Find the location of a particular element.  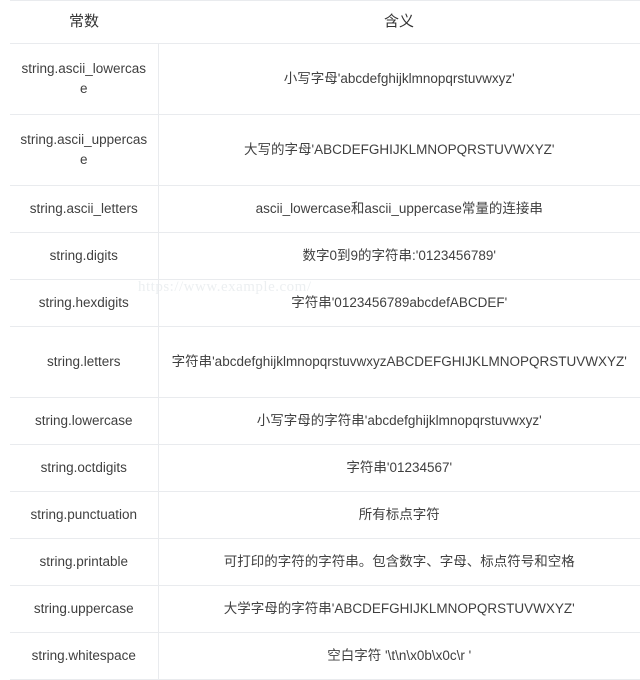

table-row: string.digits 数字0到9的字符串:'0123456789' is located at coordinates (325, 256).